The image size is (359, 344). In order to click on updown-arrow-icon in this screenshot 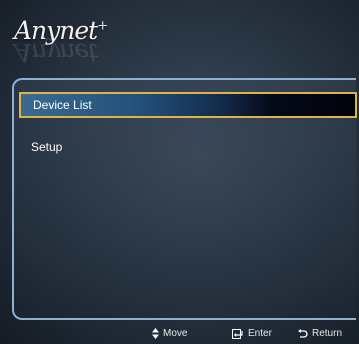, I will do `click(155, 333)`.